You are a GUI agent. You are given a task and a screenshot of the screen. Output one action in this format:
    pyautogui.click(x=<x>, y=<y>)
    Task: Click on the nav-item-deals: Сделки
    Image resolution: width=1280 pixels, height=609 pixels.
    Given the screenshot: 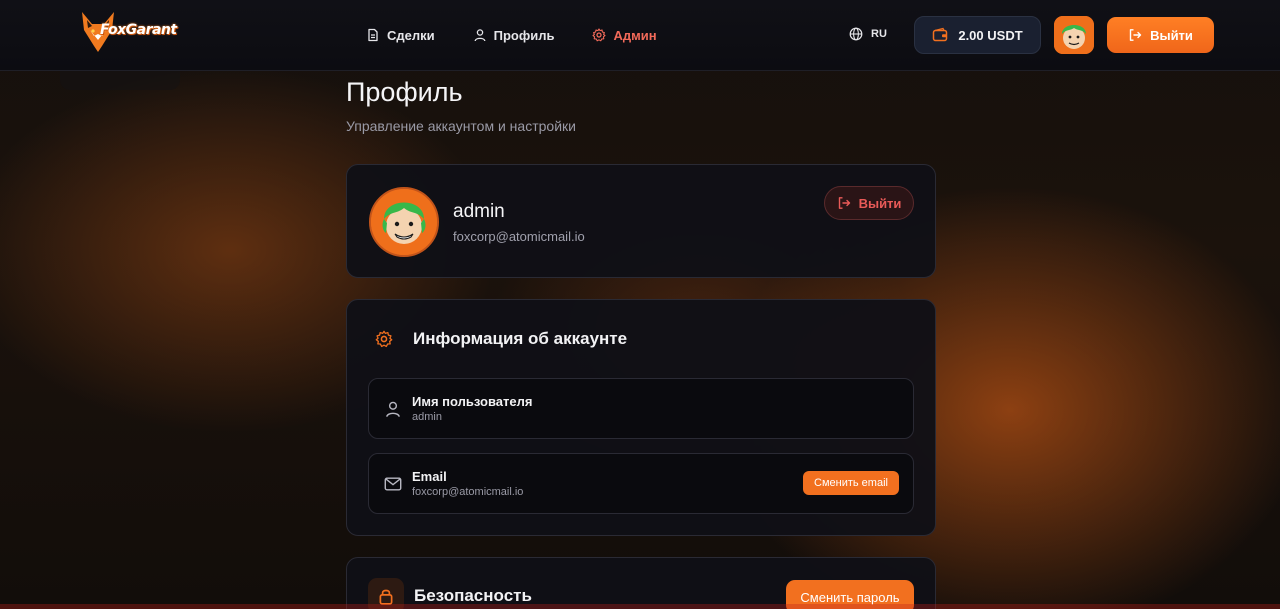 What is the action you would take?
    pyautogui.click(x=400, y=35)
    